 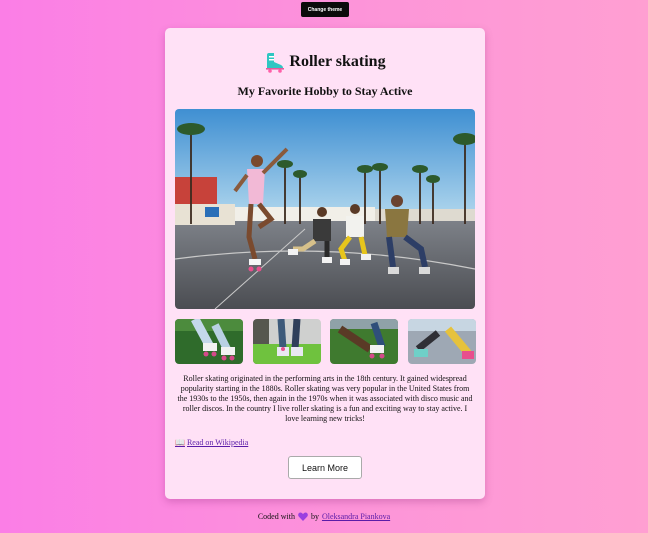 What do you see at coordinates (303, 516) in the screenshot?
I see `purple-heart-icon` at bounding box center [303, 516].